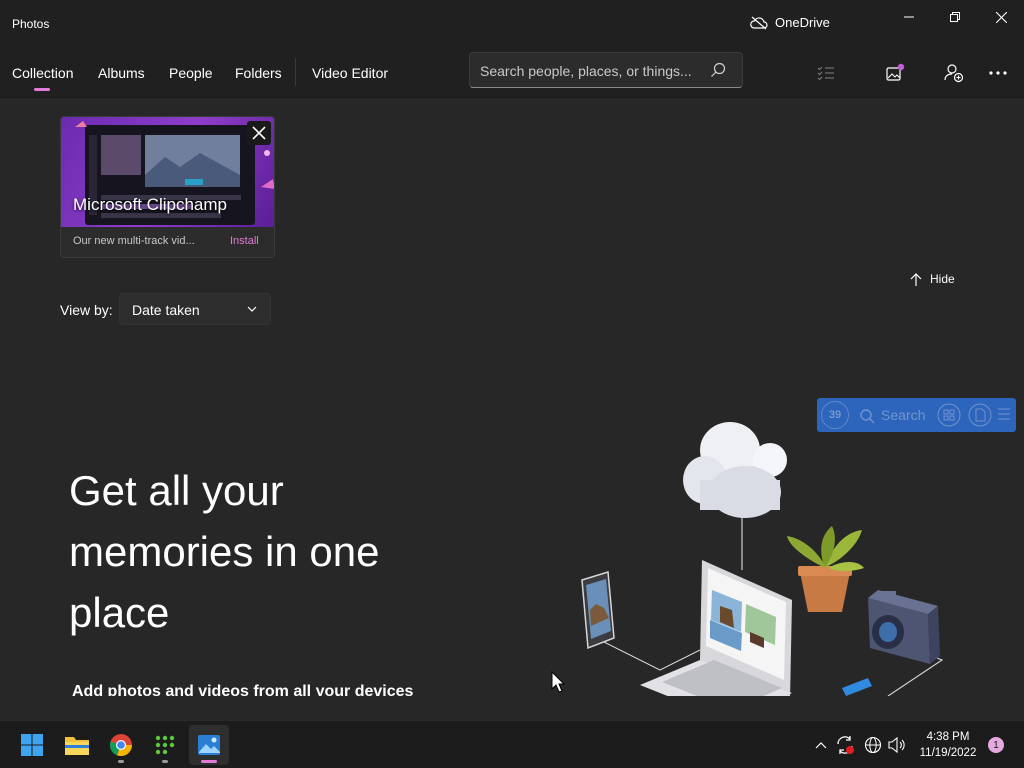  I want to click on volume-button, so click(897, 745).